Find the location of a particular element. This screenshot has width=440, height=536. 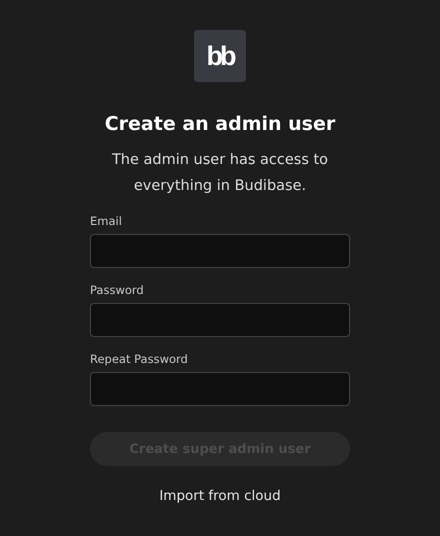

import-link: Import from cloud is located at coordinates (220, 496).